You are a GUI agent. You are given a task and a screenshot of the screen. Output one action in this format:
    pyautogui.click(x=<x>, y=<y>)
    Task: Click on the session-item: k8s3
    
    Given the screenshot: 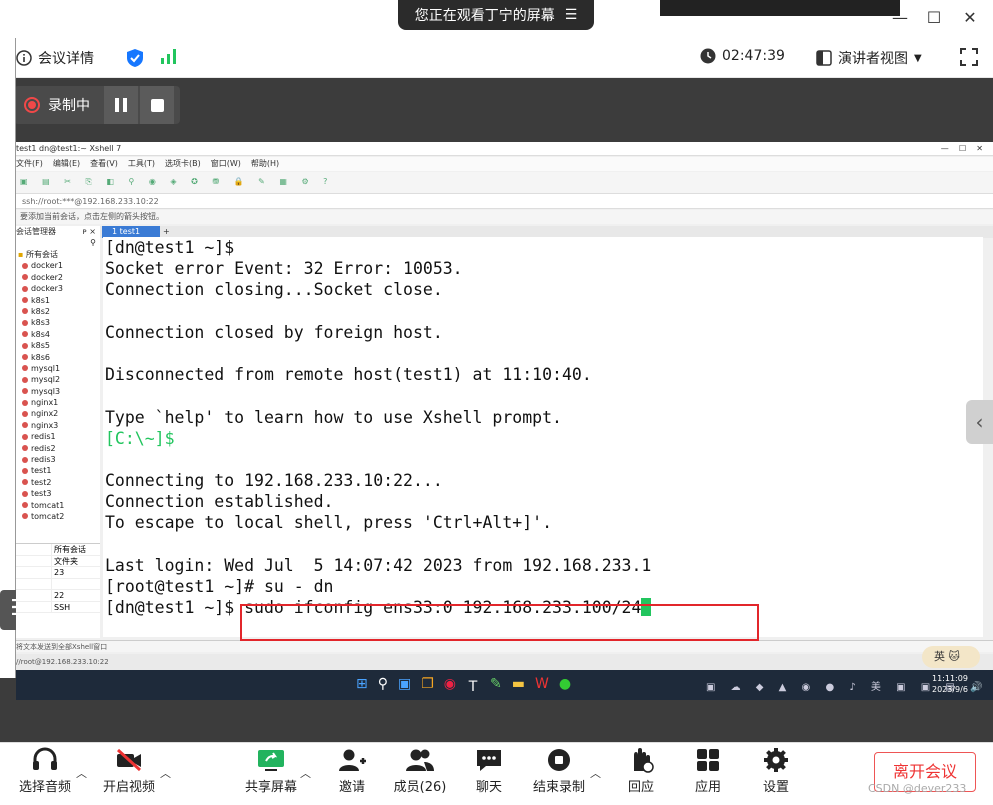 What is the action you would take?
    pyautogui.click(x=58, y=322)
    